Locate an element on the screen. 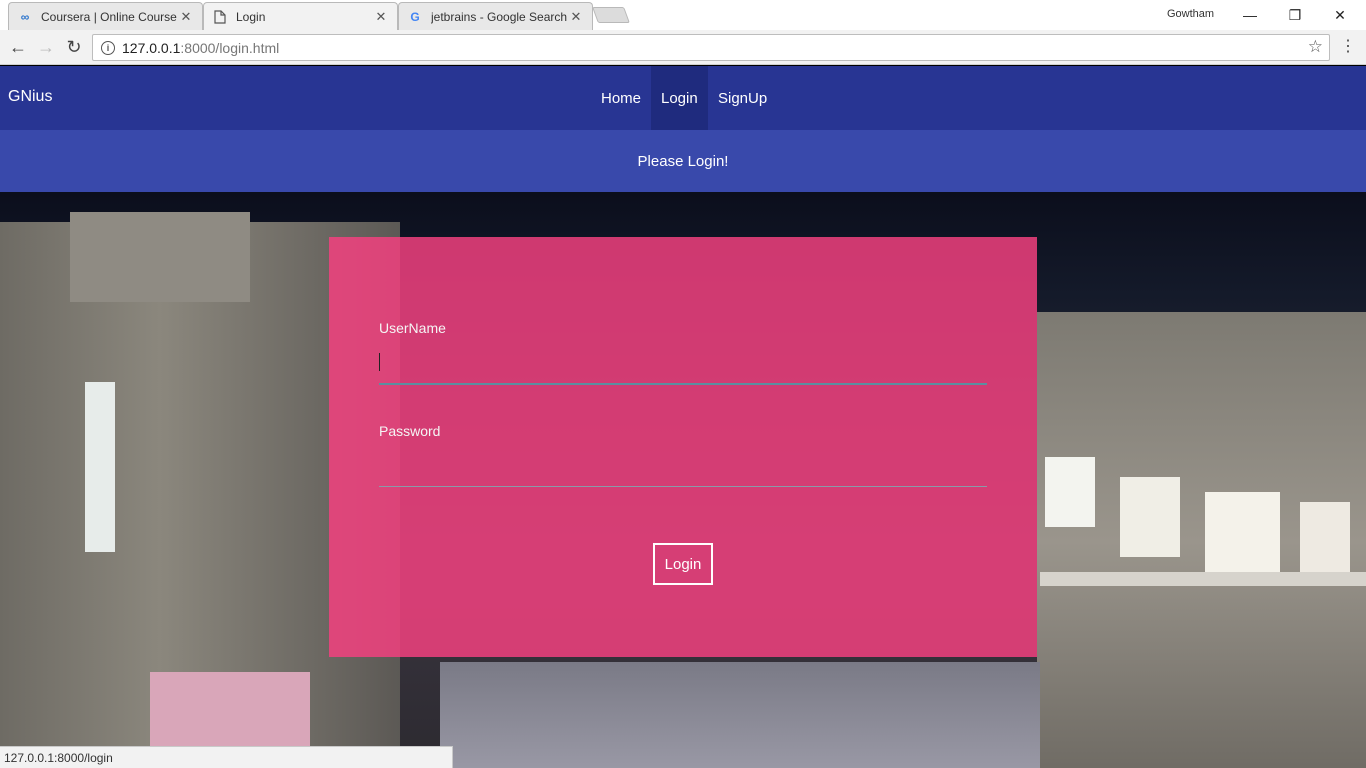  new-tab-button is located at coordinates (611, 15).